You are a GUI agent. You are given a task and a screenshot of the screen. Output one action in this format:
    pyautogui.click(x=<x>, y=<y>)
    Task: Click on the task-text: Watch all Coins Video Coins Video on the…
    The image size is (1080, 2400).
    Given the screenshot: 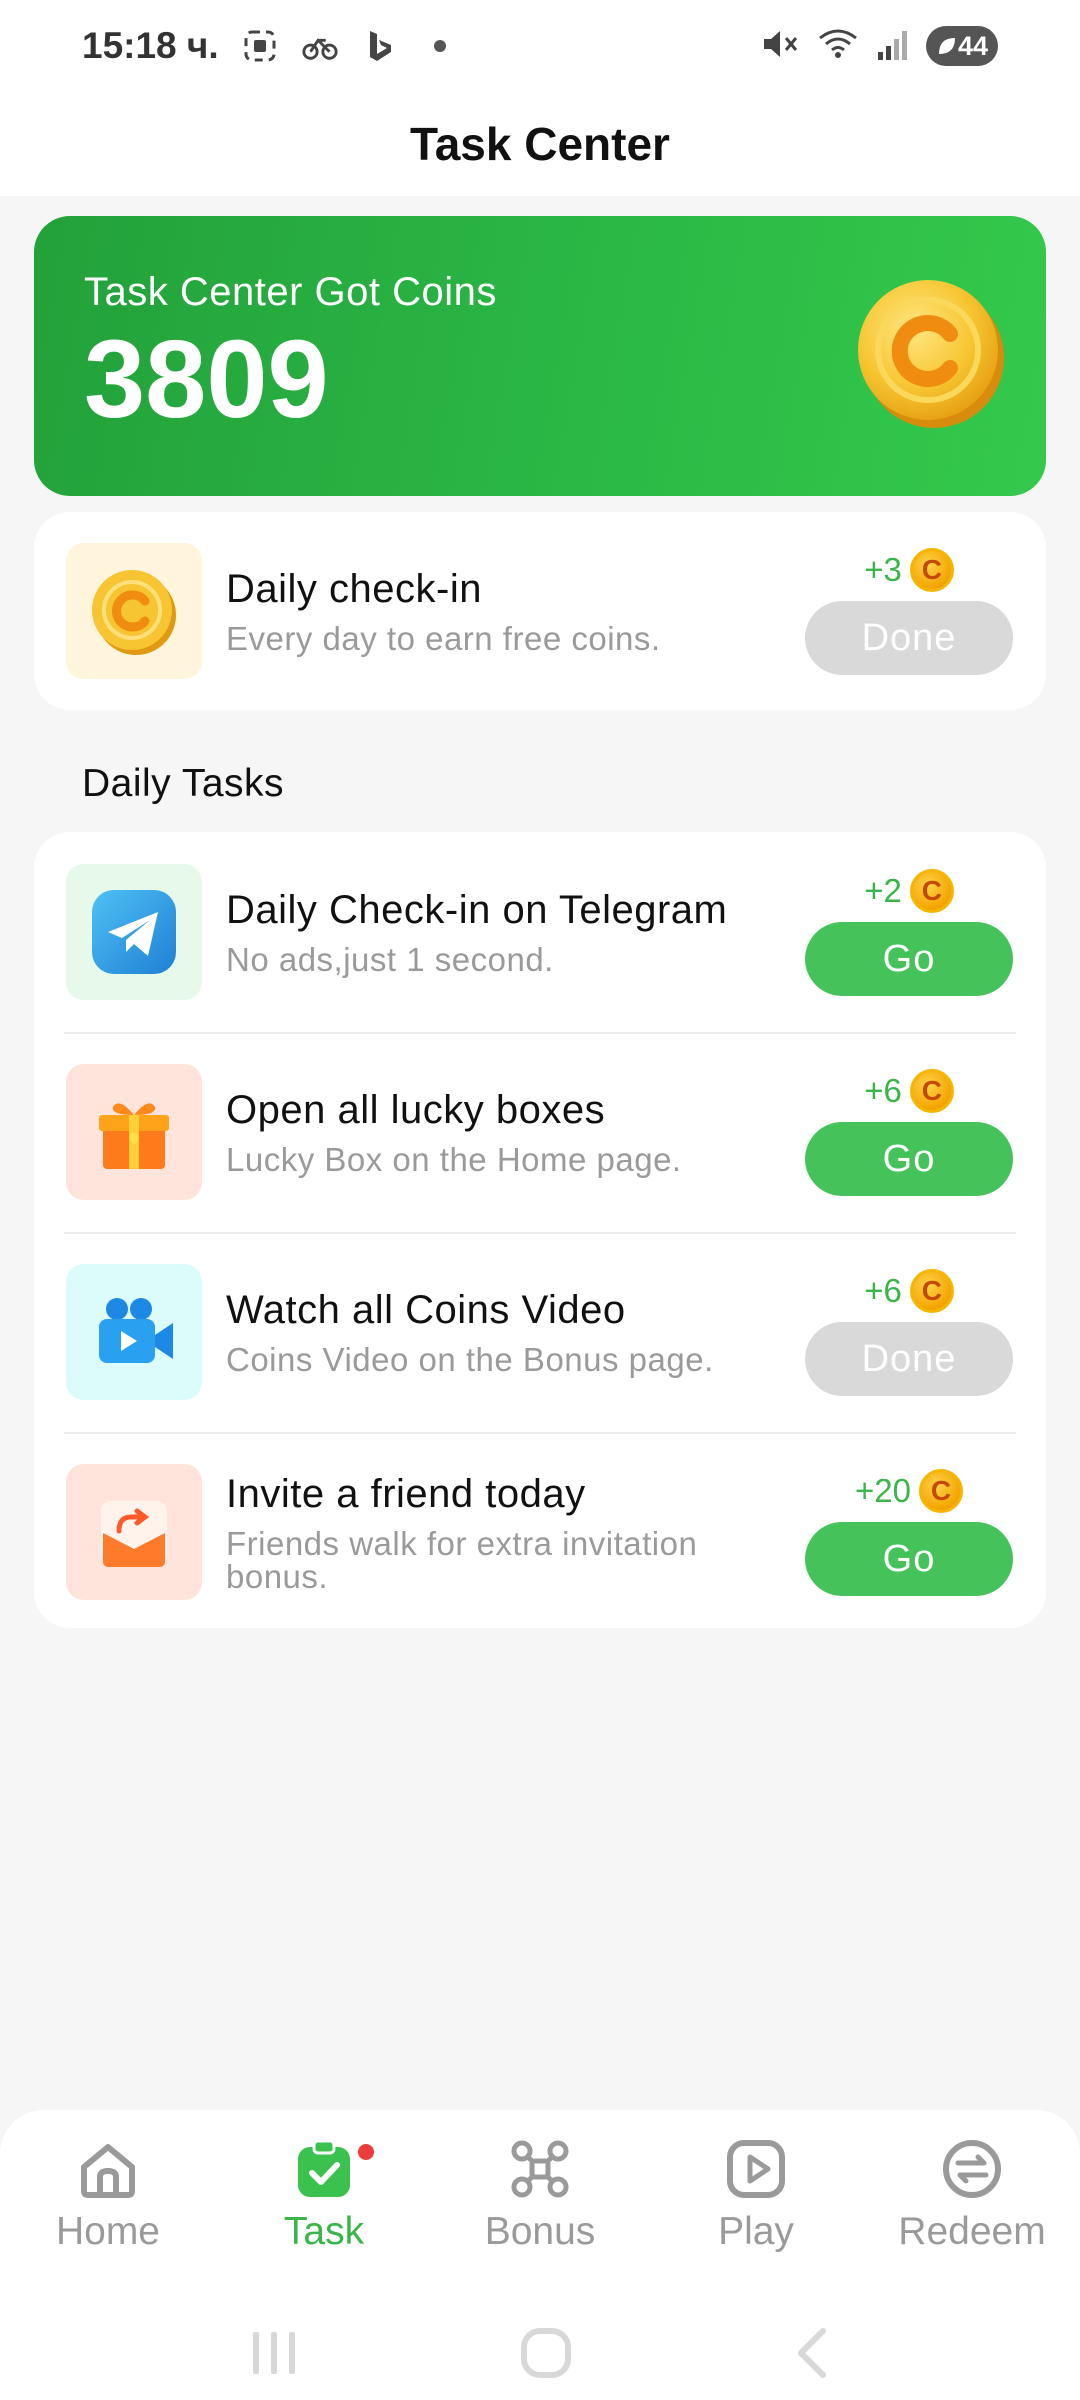 What is the action you would take?
    pyautogui.click(x=515, y=1332)
    